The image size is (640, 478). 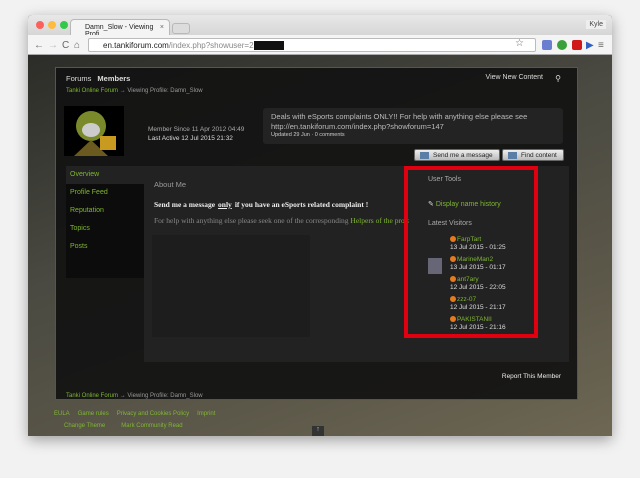 What do you see at coordinates (78, 78) in the screenshot?
I see `nav-forums: Forums` at bounding box center [78, 78].